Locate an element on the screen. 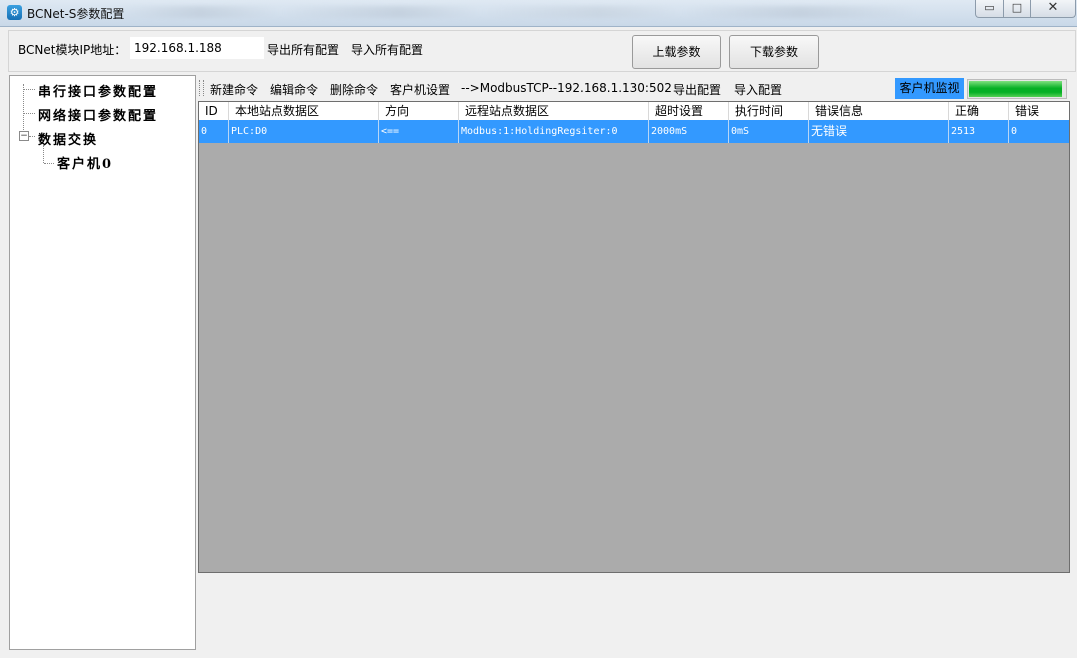 This screenshot has height=658, width=1077. edit-command-button: 编辑命令 is located at coordinates (294, 89).